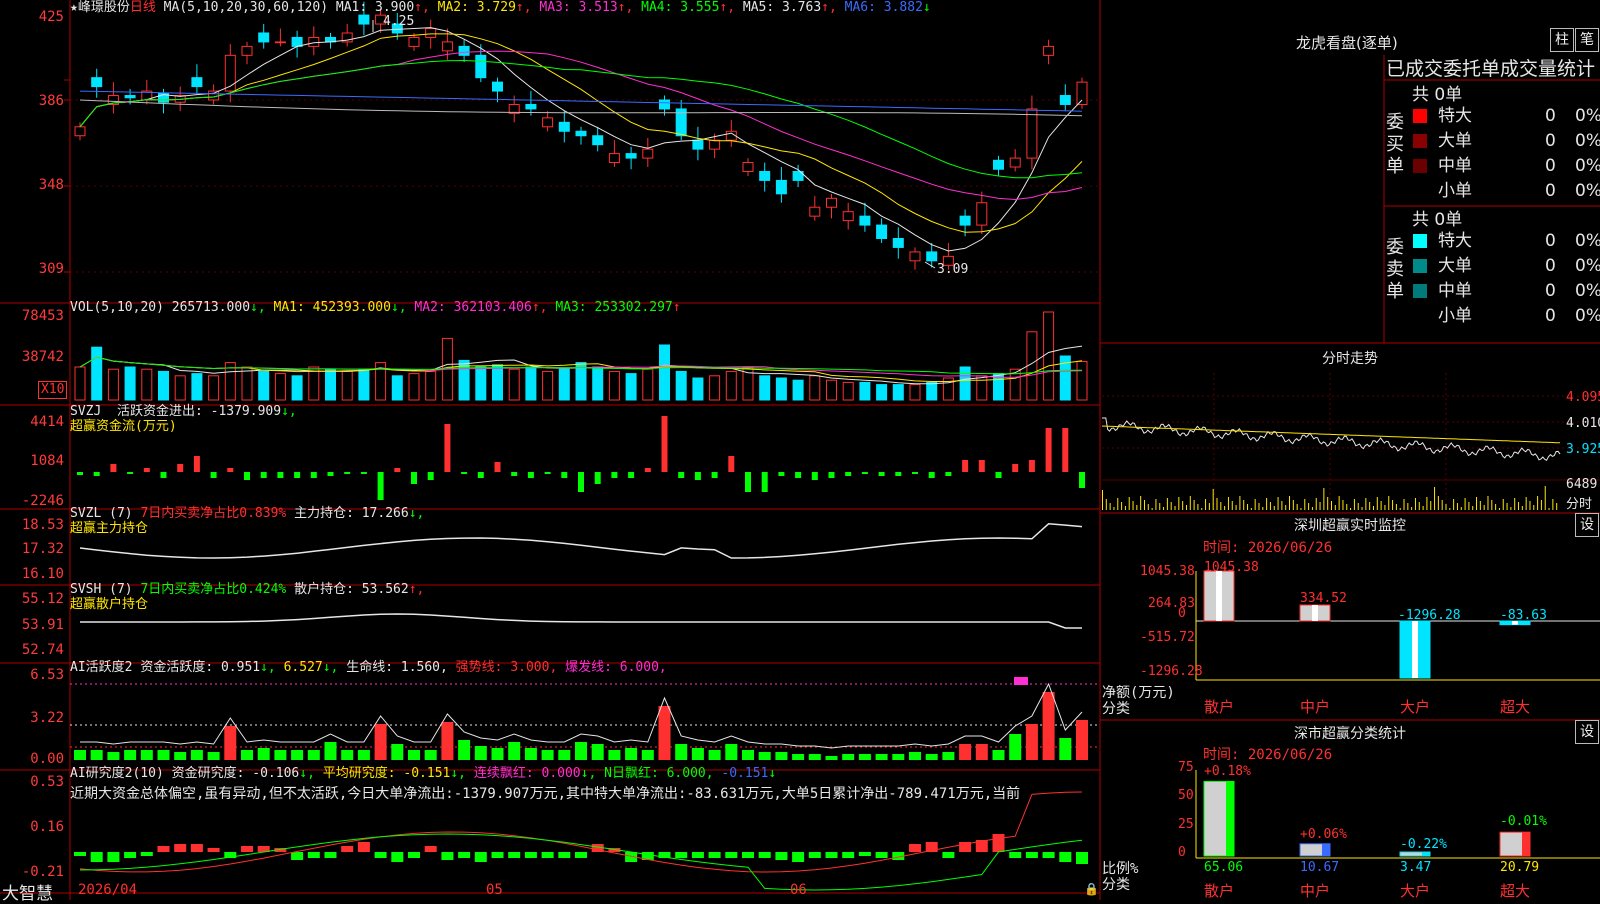 This screenshot has width=1600, height=904. Describe the element at coordinates (159, 411) in the screenshot. I see `svzj-label: 活跃资金进出:` at that location.